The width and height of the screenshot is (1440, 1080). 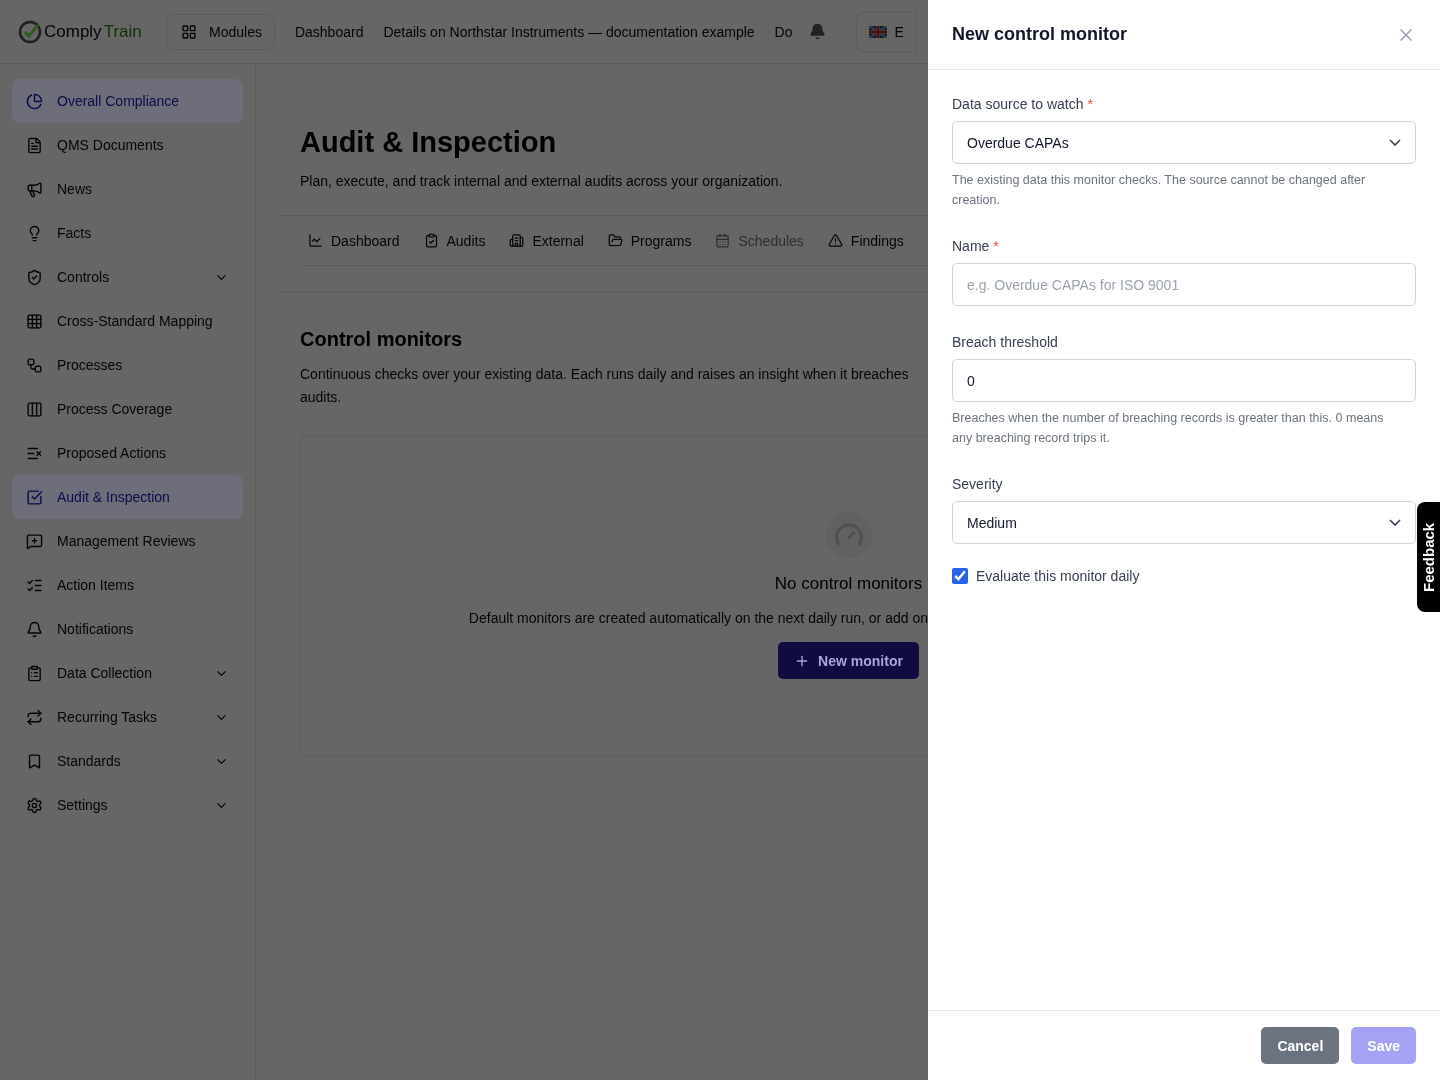 What do you see at coordinates (220, 31) in the screenshot?
I see `modules-button: Modules` at bounding box center [220, 31].